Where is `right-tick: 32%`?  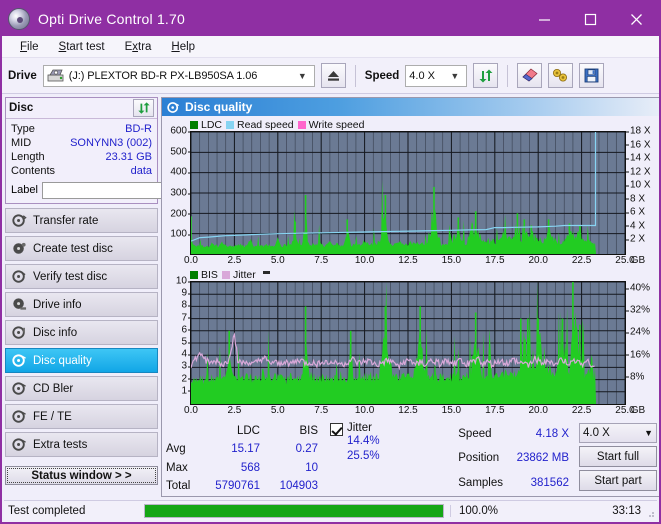 right-tick: 32% is located at coordinates (638, 310).